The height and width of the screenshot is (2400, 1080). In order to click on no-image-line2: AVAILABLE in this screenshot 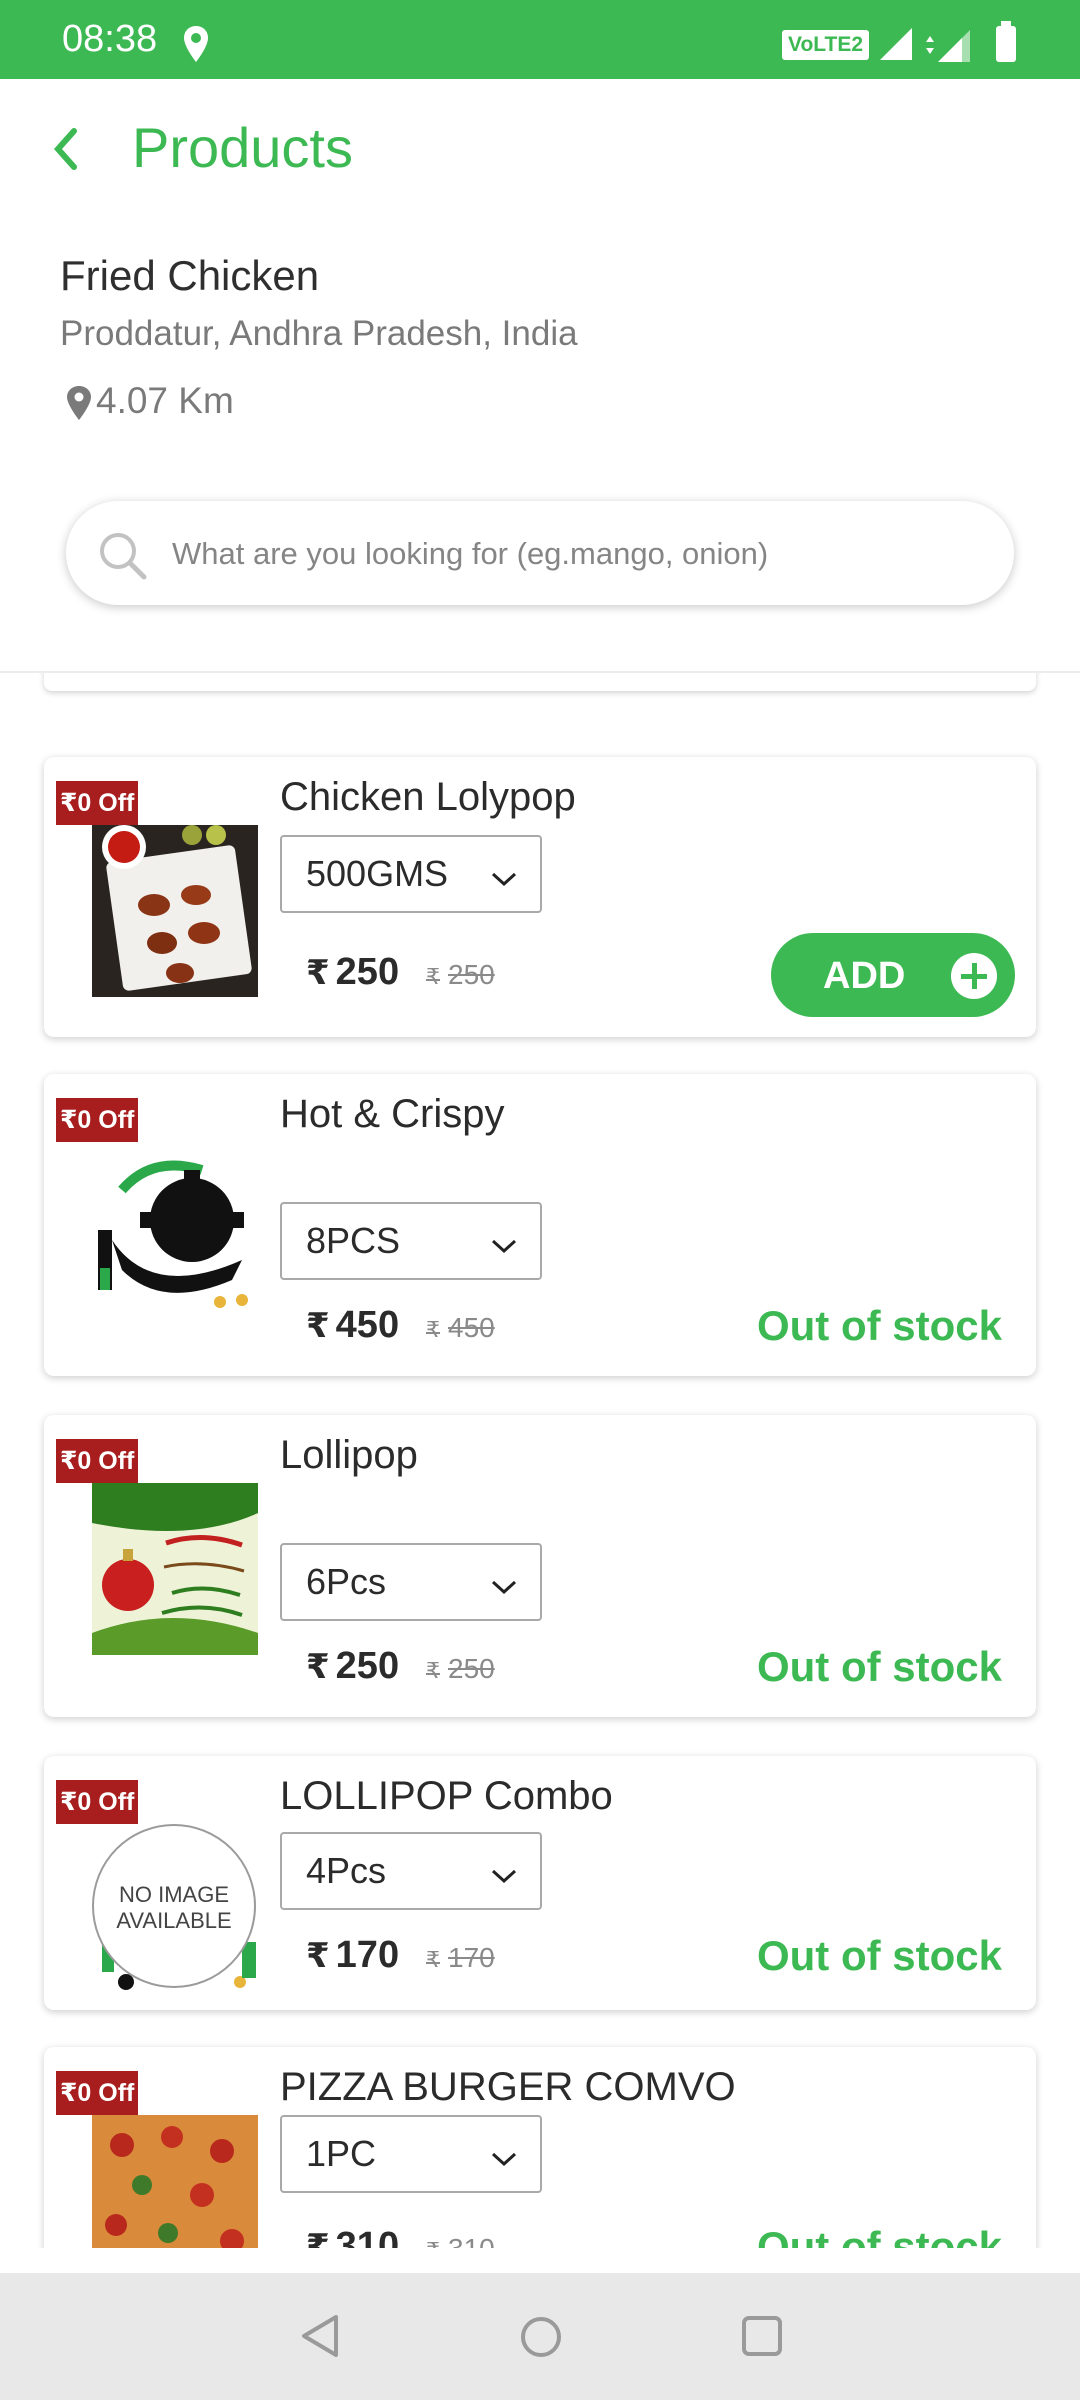, I will do `click(174, 1920)`.